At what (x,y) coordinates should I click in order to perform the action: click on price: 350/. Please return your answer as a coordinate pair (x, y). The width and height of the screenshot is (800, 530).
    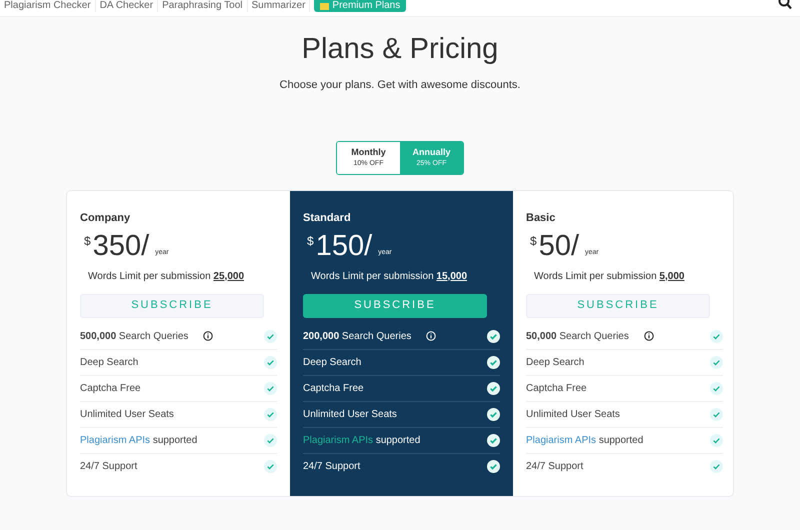
    Looking at the image, I should click on (121, 245).